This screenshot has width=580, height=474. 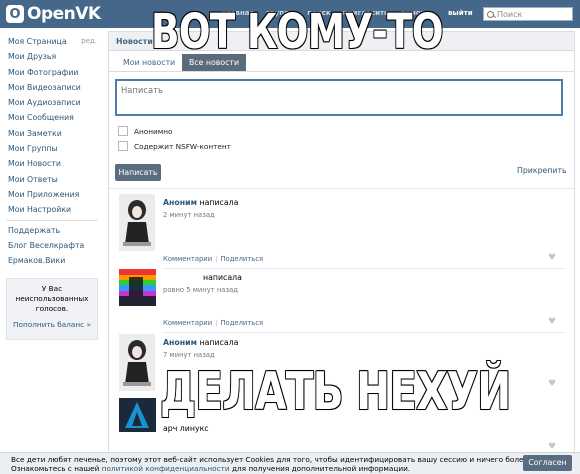 I want to click on sidebar-item-settings: Мои Настройки, so click(x=52, y=209).